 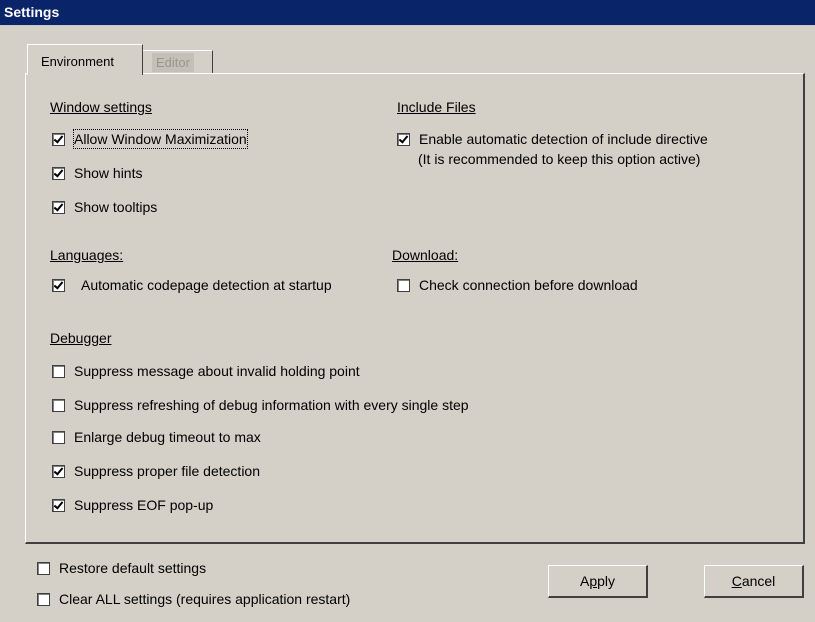 What do you see at coordinates (436, 107) in the screenshot?
I see `include-files-heading: Include Files` at bounding box center [436, 107].